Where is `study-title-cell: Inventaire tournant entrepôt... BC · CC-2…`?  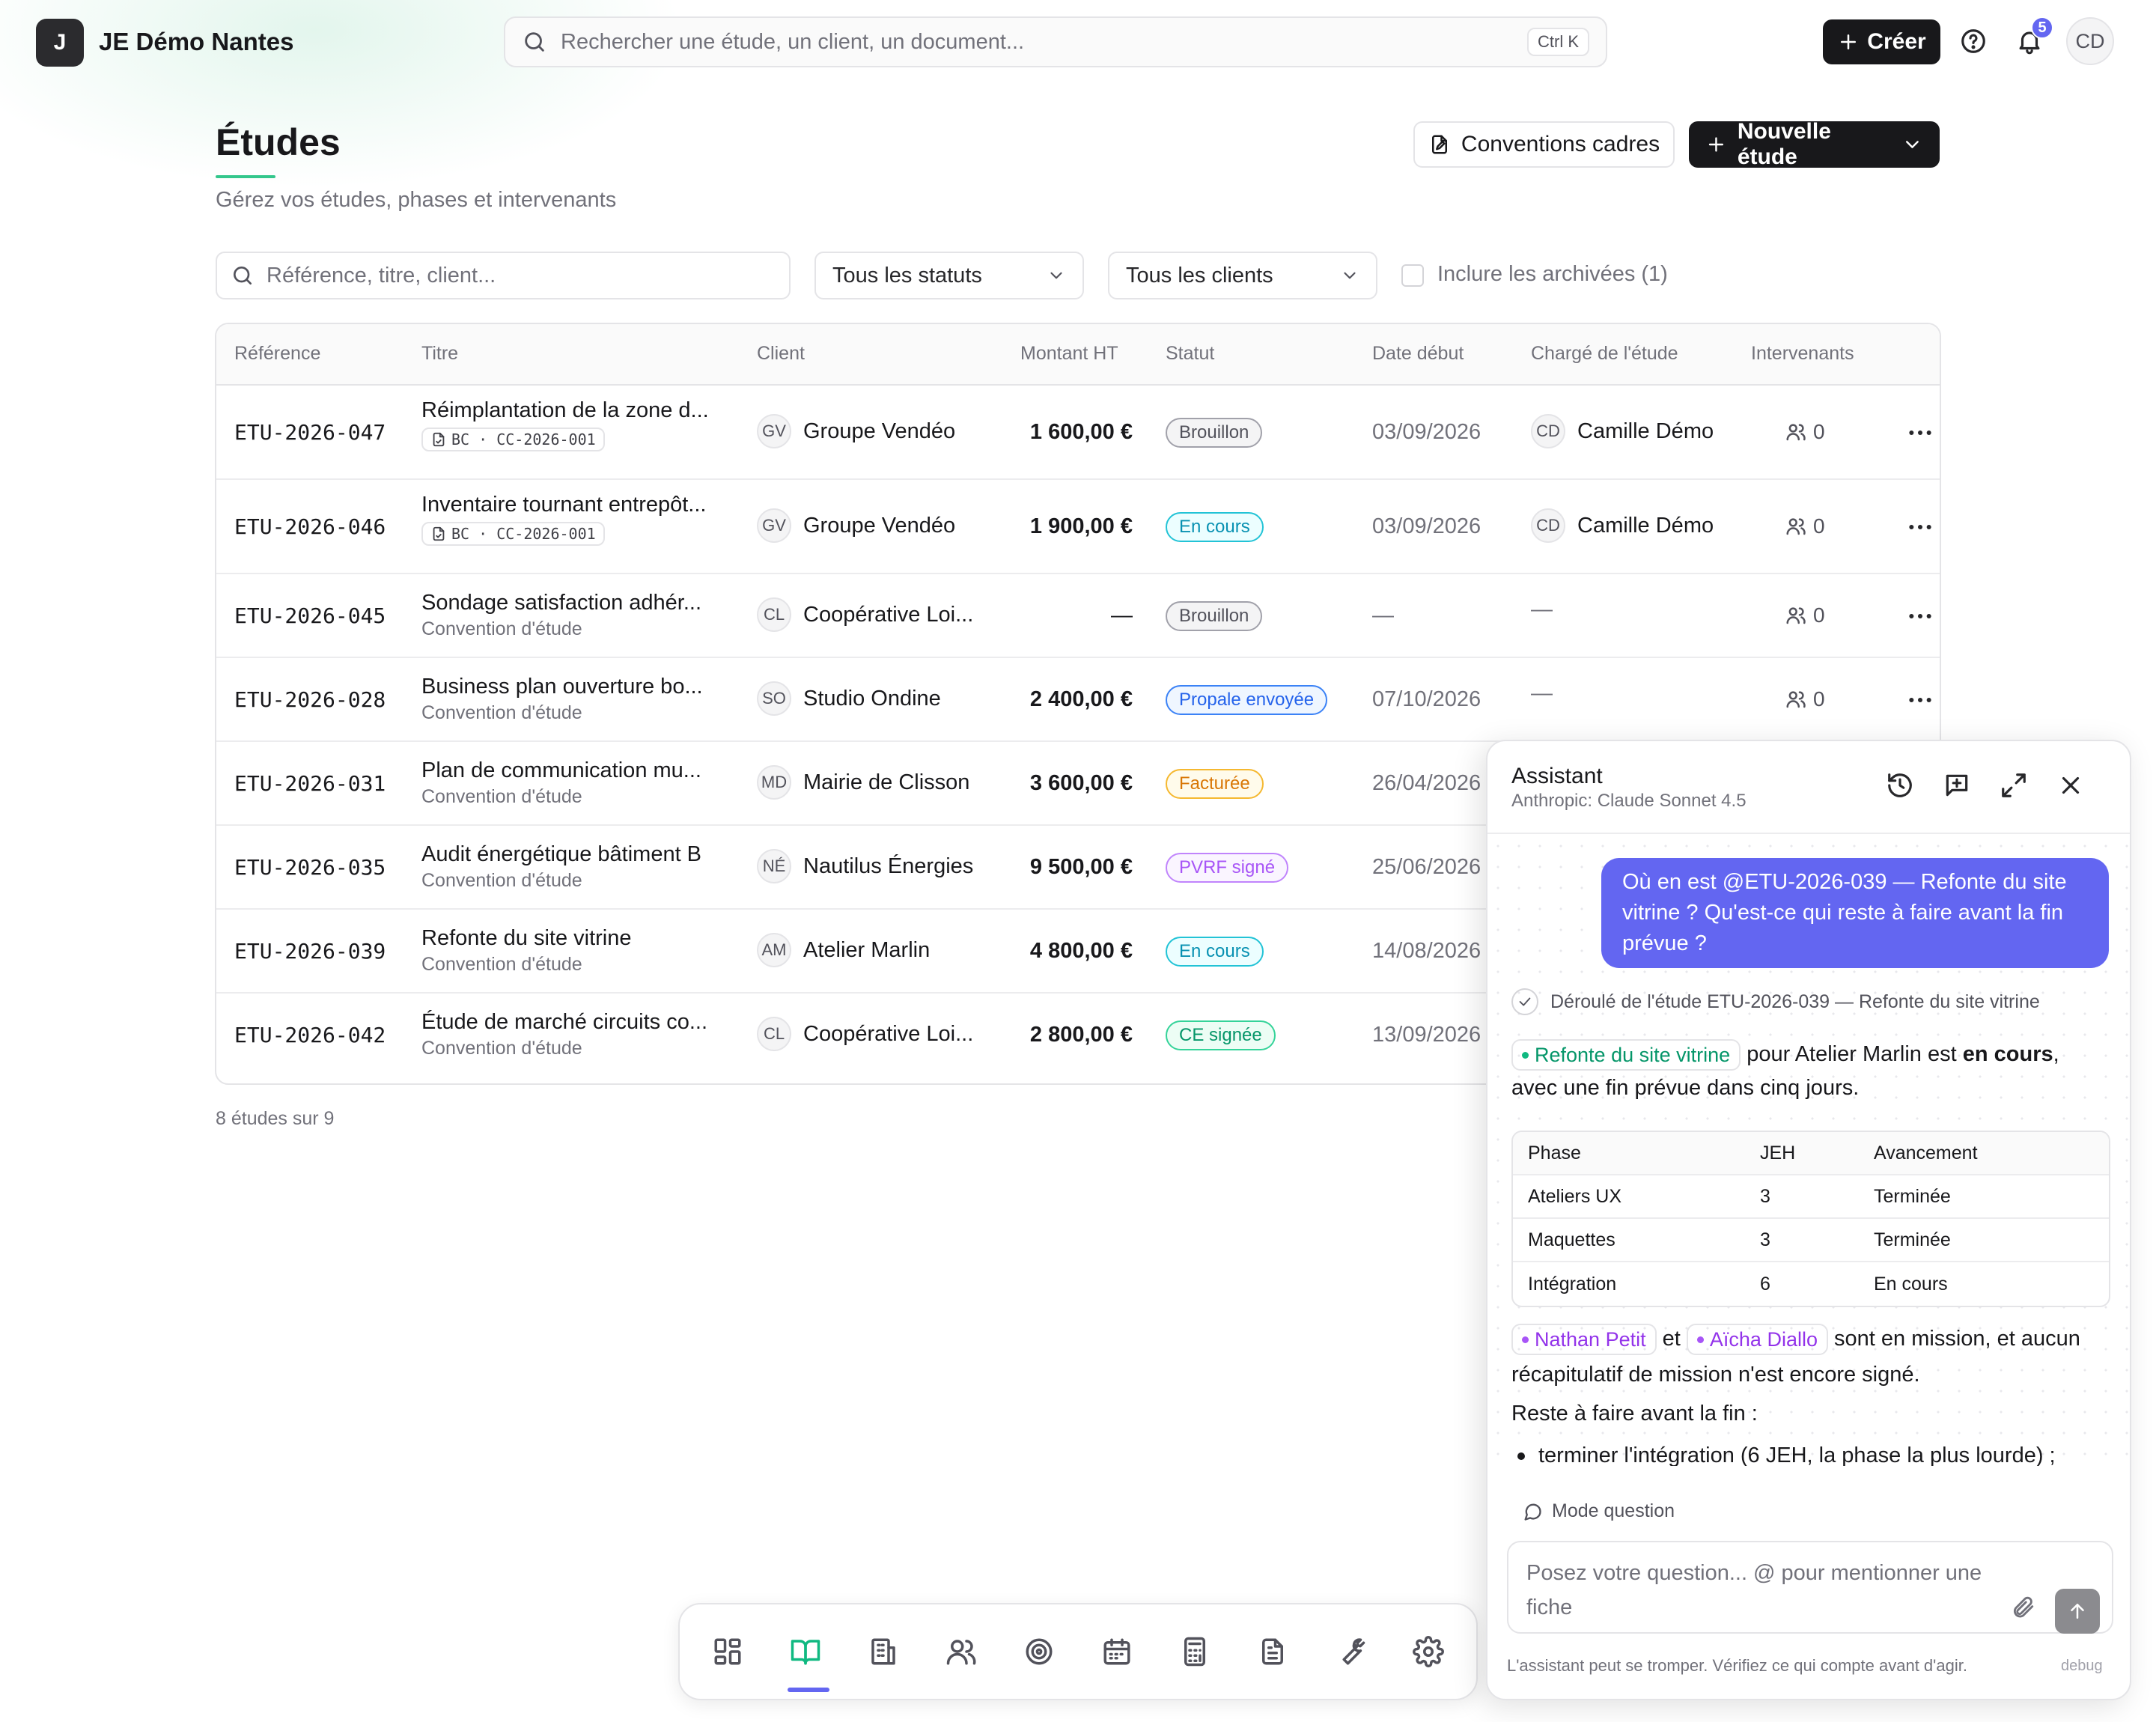 study-title-cell: Inventaire tournant entrepôt... BC · CC-2… is located at coordinates (582, 519).